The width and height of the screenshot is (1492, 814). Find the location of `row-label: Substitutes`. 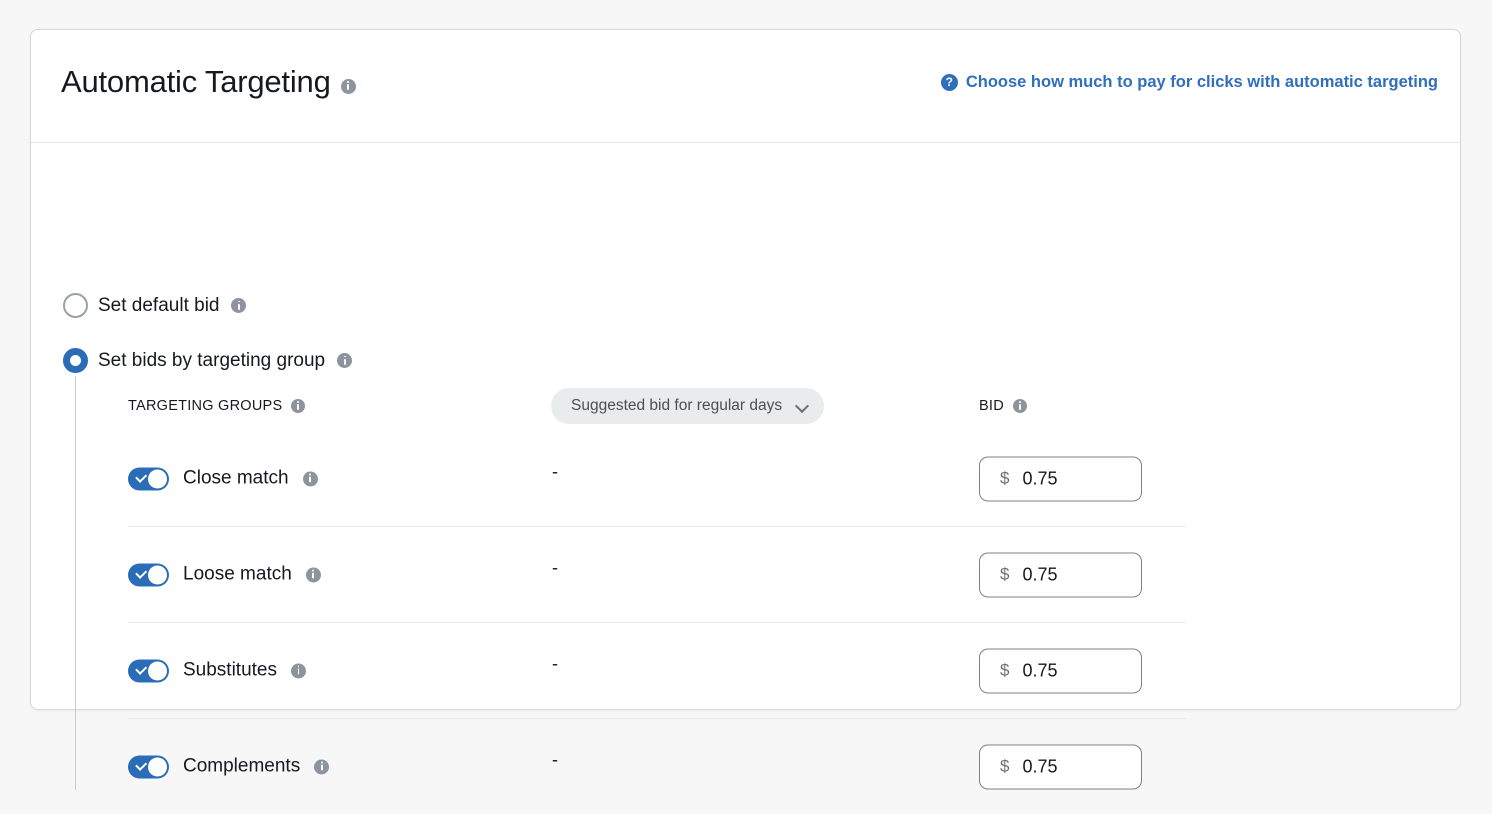

row-label: Substitutes is located at coordinates (230, 670).